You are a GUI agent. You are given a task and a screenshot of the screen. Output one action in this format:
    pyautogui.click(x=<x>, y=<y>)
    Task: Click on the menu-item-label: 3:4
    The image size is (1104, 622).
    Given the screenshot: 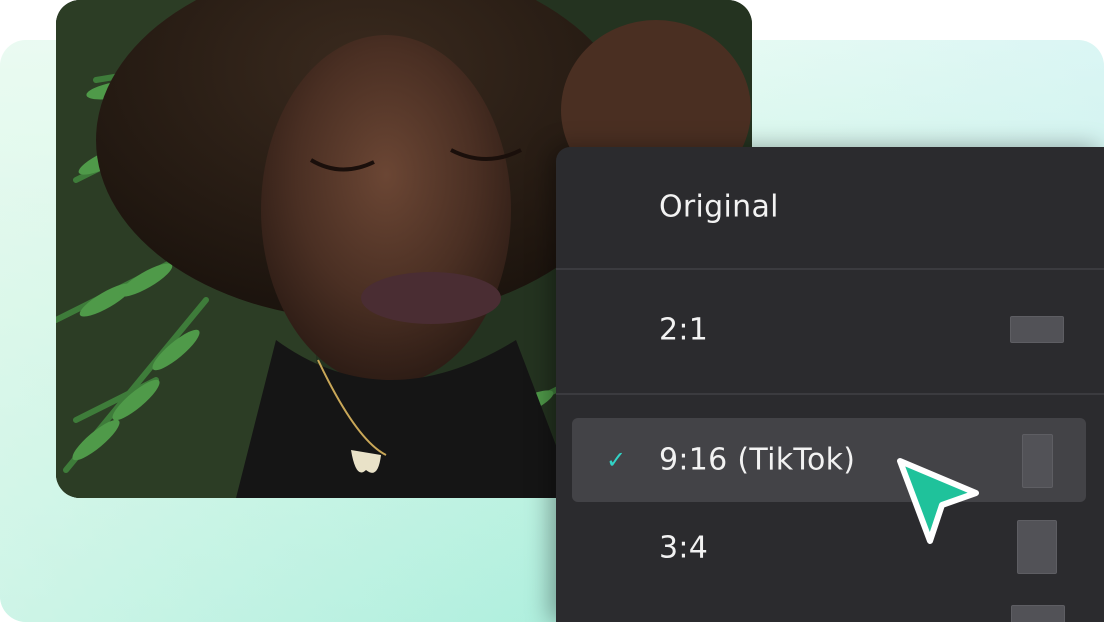 What is the action you would take?
    pyautogui.click(x=684, y=548)
    